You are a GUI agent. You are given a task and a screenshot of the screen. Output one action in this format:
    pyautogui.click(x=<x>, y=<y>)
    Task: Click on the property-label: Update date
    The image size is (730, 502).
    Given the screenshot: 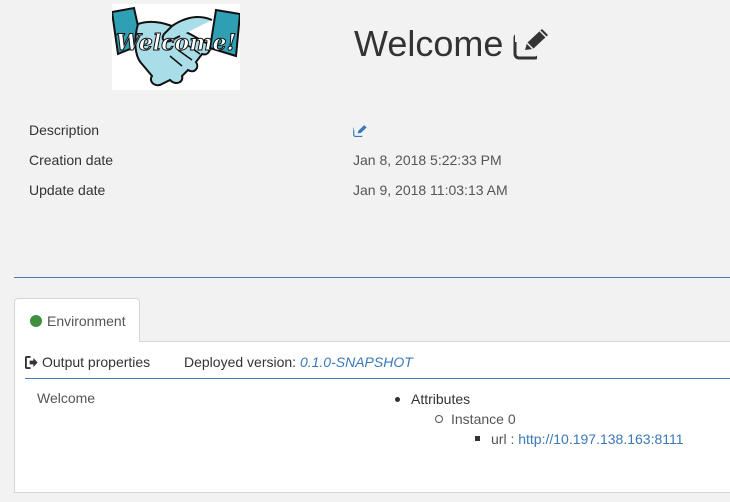 What is the action you would take?
    pyautogui.click(x=67, y=190)
    